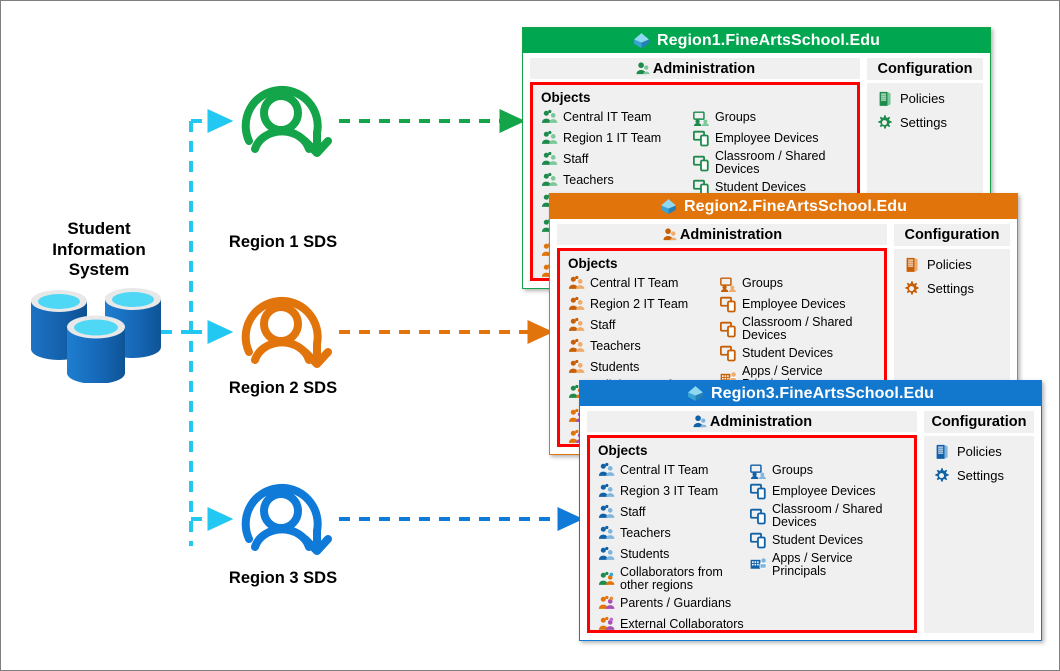 The height and width of the screenshot is (671, 1060). What do you see at coordinates (818, 540) in the screenshot?
I see `object-item-label: Student Devices` at bounding box center [818, 540].